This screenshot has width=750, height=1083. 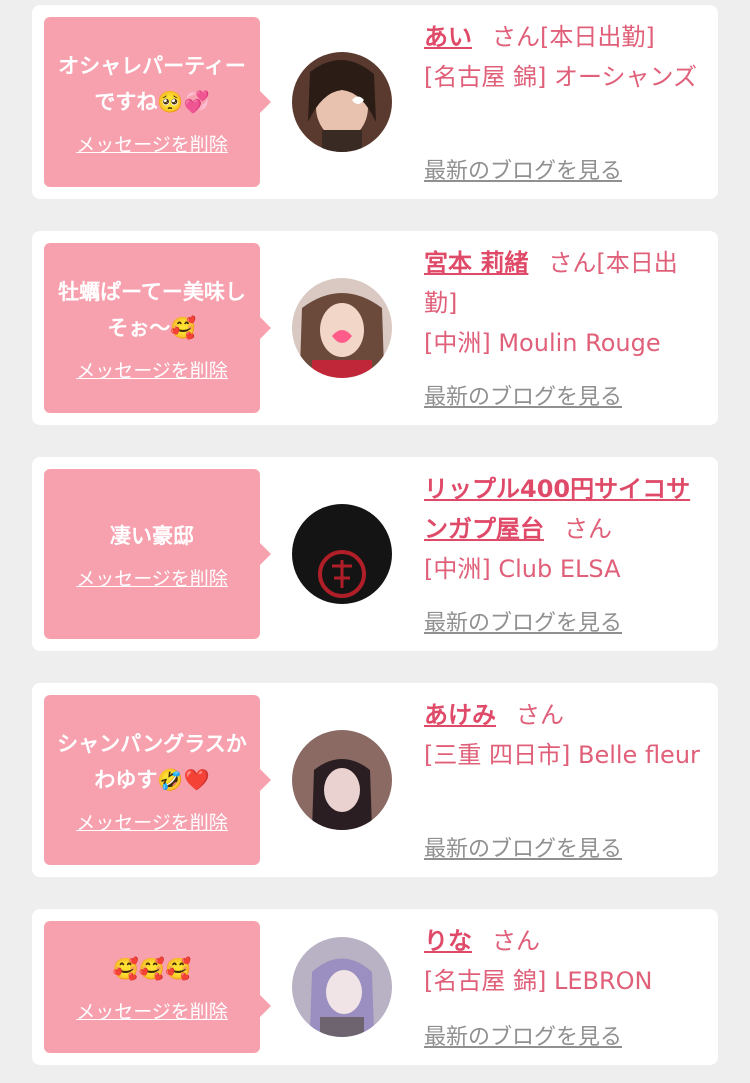 I want to click on message-text: シャンパングラスかわゆす🤣❤️, so click(x=152, y=761).